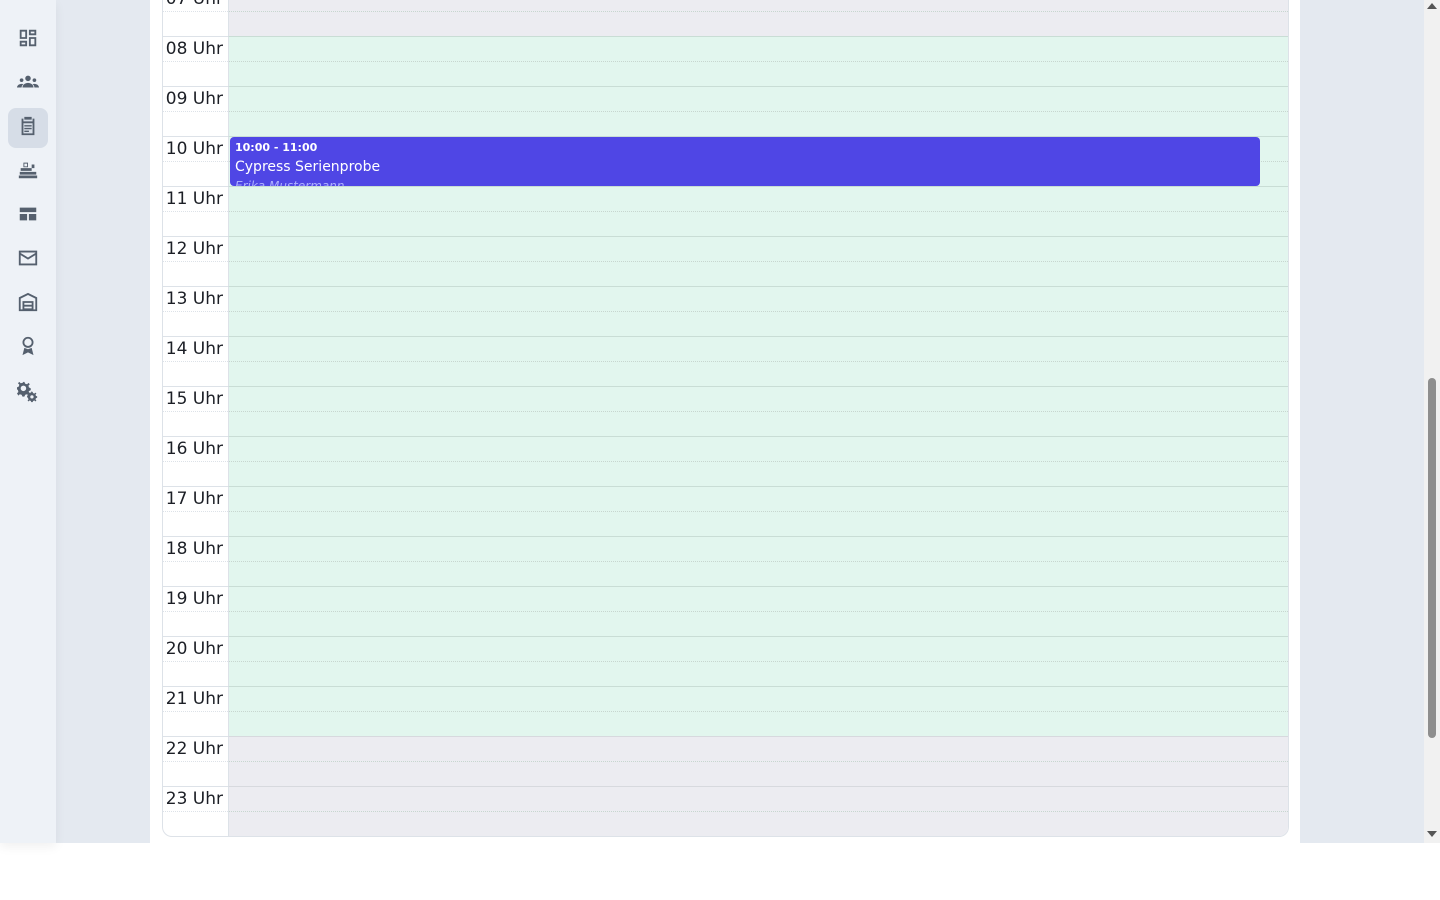 The image size is (1440, 900). I want to click on hour-label: 17 Uhr, so click(195, 511).